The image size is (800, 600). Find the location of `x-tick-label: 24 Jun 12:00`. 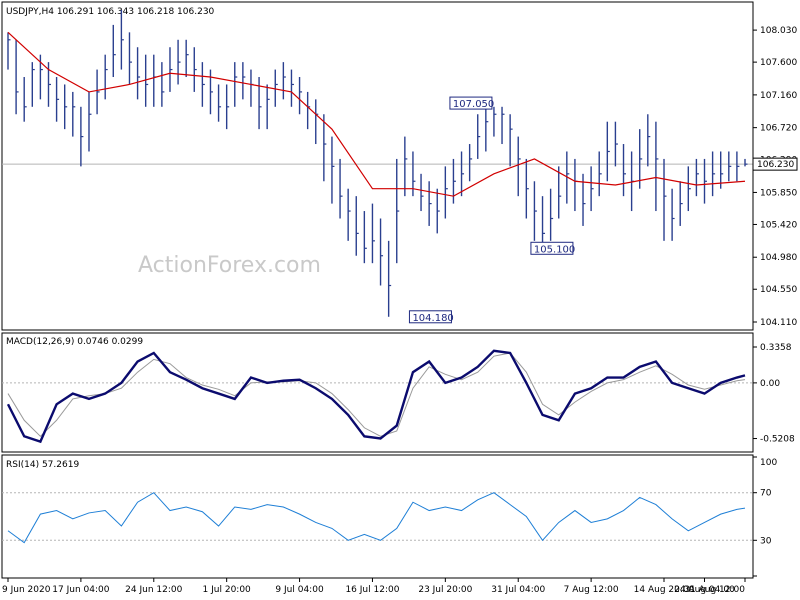

x-tick-label: 24 Jun 12:00 is located at coordinates (153, 590).